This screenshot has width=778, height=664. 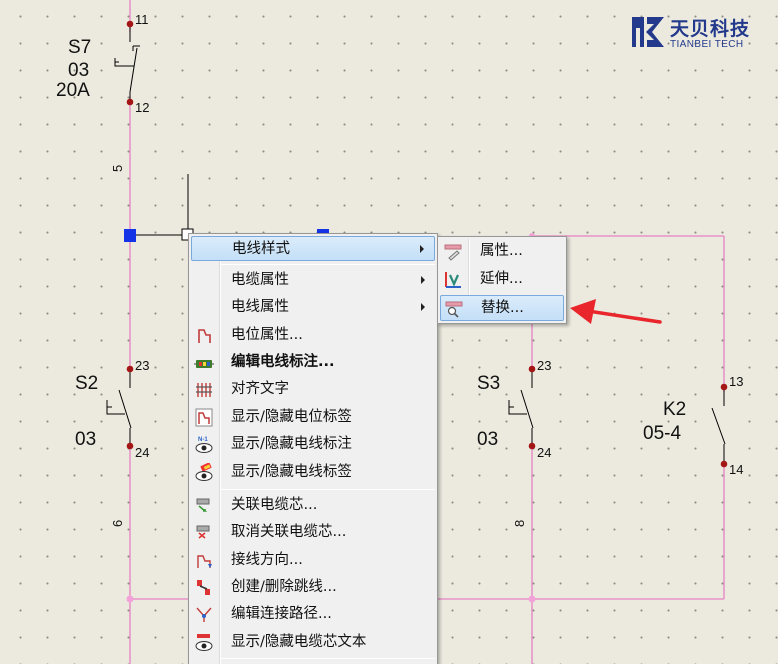 I want to click on selection-handle-left, so click(x=130, y=235).